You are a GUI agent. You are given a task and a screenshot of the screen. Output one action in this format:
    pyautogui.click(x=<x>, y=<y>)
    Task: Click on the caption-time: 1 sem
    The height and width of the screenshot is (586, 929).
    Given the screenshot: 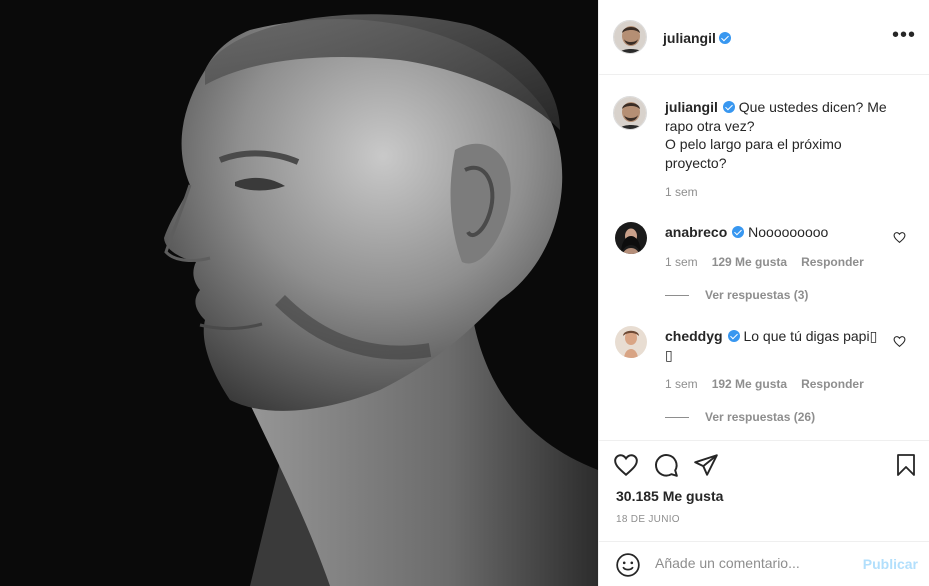 What is the action you would take?
    pyautogui.click(x=681, y=192)
    